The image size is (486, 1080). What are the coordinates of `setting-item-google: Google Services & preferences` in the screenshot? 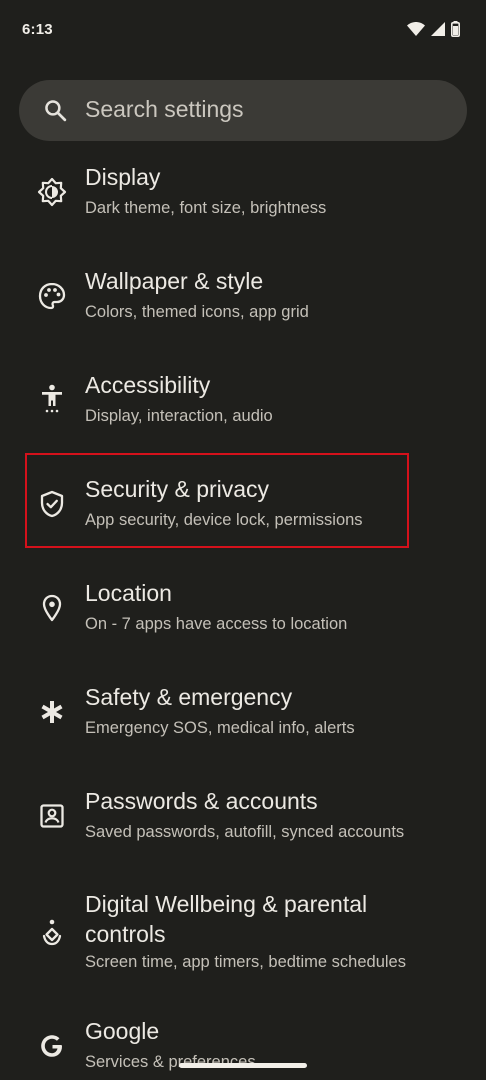 It's located at (243, 1047).